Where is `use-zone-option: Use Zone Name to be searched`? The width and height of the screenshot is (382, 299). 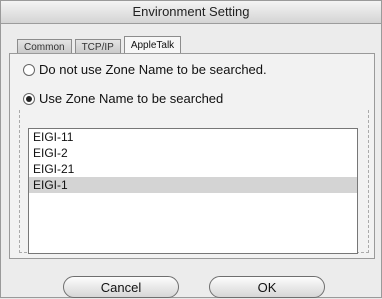
use-zone-option: Use Zone Name to be searched is located at coordinates (123, 98).